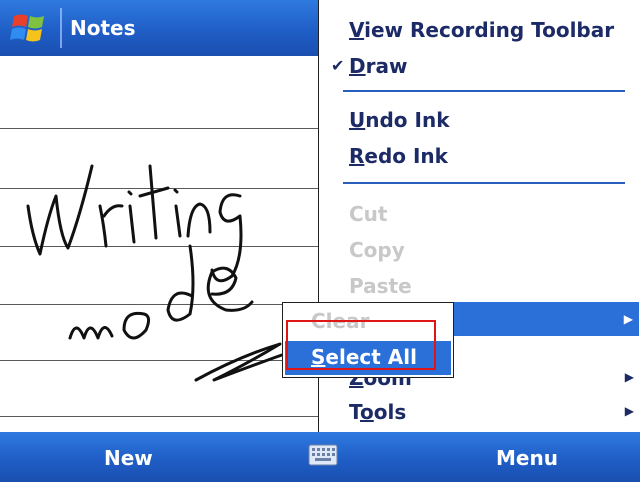  Describe the element at coordinates (399, 120) in the screenshot. I see `menu-item-undo-ink: Undo Ink` at that location.